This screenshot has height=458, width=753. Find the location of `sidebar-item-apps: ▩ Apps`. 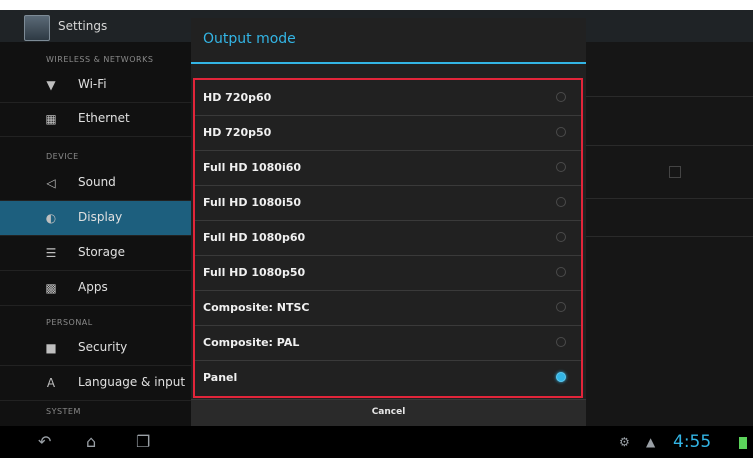

sidebar-item-apps: ▩ Apps is located at coordinates (97, 288).